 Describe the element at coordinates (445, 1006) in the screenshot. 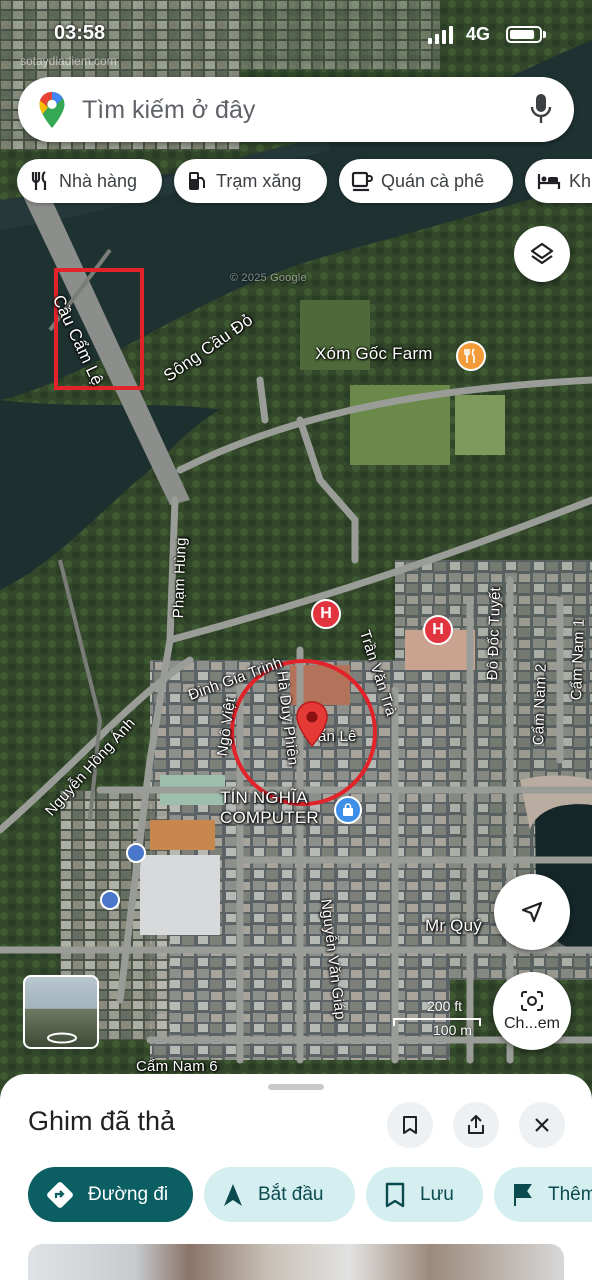

I see `scale-feet: 200 ft` at that location.